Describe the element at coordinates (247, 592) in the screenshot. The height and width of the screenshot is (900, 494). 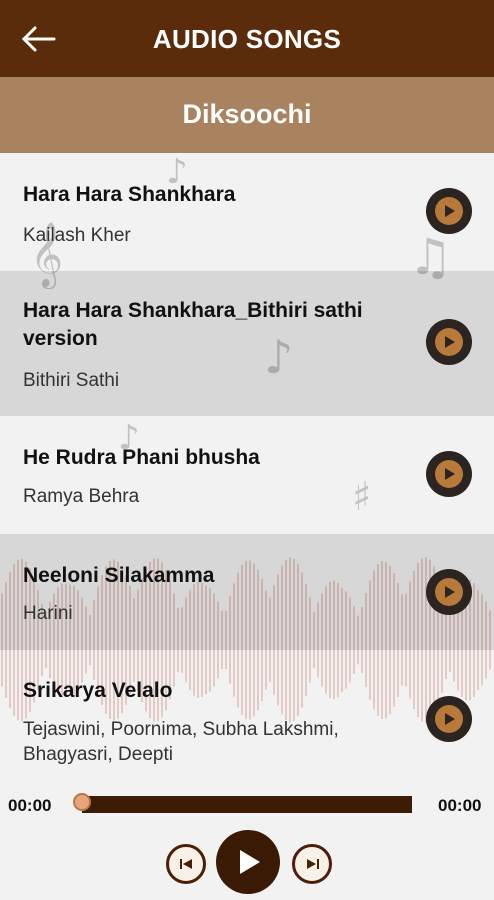
I see `song-row: Neeloni Silakamma Harini` at that location.